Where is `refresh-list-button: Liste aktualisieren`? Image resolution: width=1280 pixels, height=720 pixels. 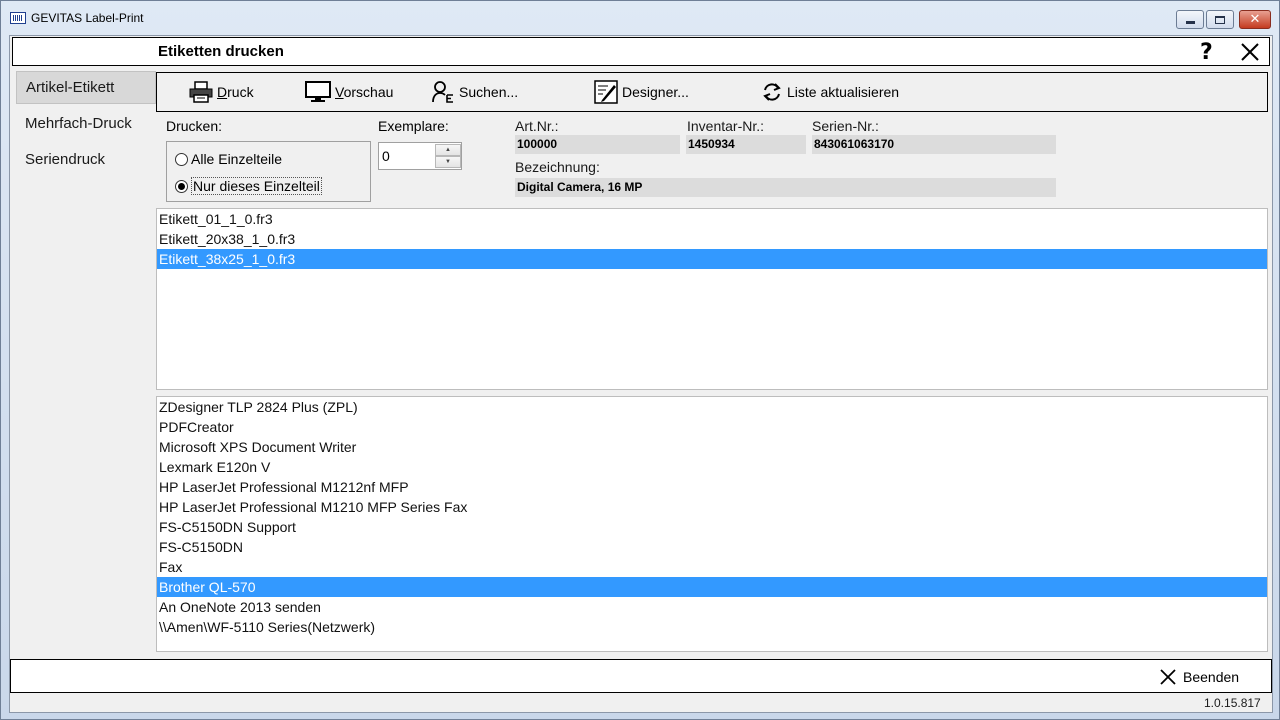 refresh-list-button: Liste aktualisieren is located at coordinates (830, 92).